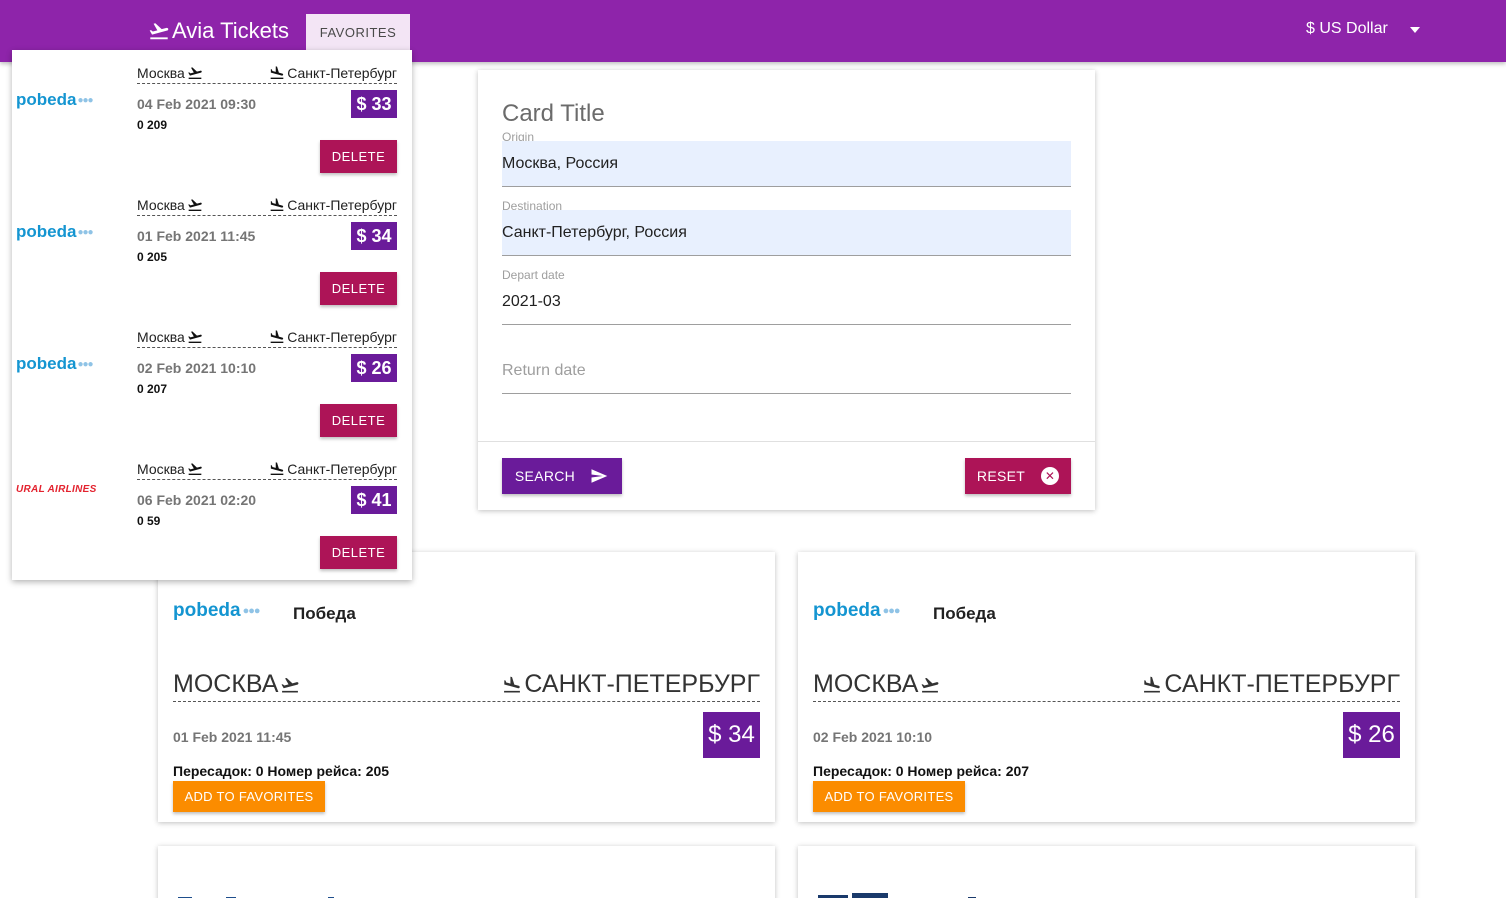 This screenshot has height=898, width=1506. Describe the element at coordinates (545, 476) in the screenshot. I see `search-button-label: SEARCH` at that location.